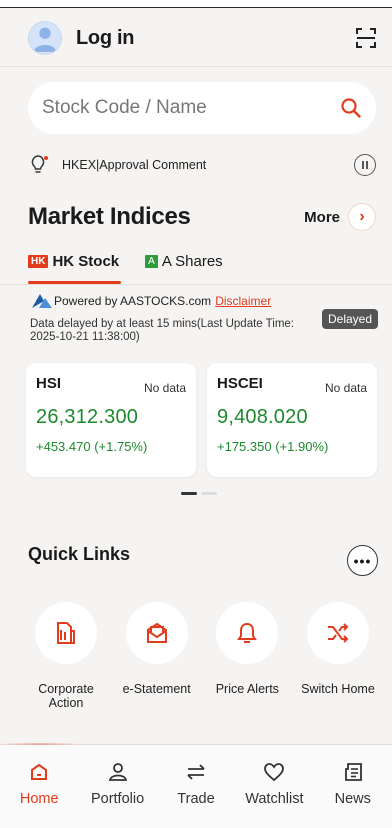 Image resolution: width=392 pixels, height=828 pixels. Describe the element at coordinates (134, 165) in the screenshot. I see `announcement-text: HKEX|Approval Comment` at that location.